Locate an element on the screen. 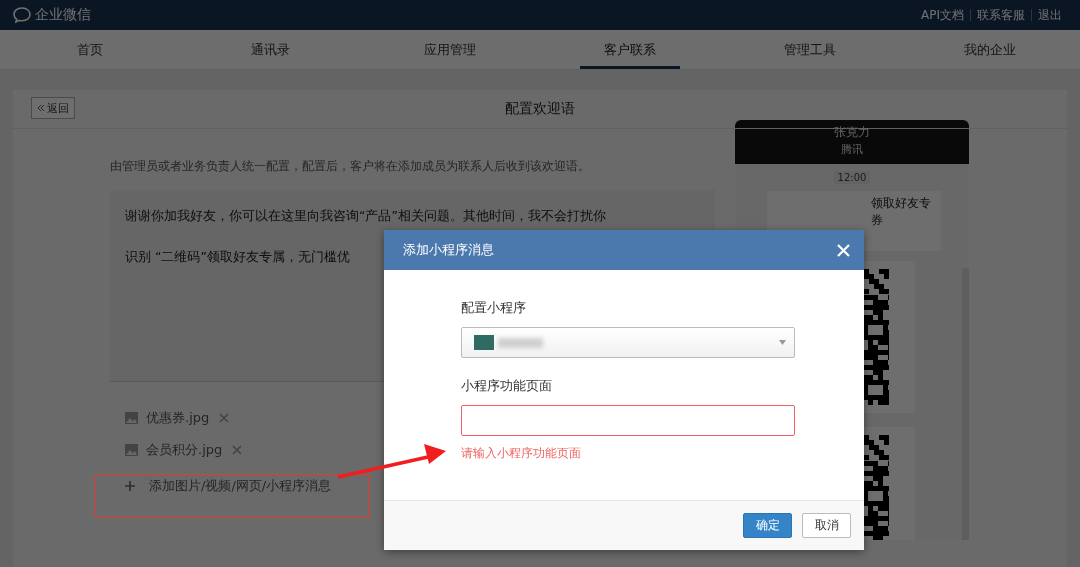 This screenshot has width=1080, height=567. dialog-title: 添加小程序消息 is located at coordinates (448, 250).